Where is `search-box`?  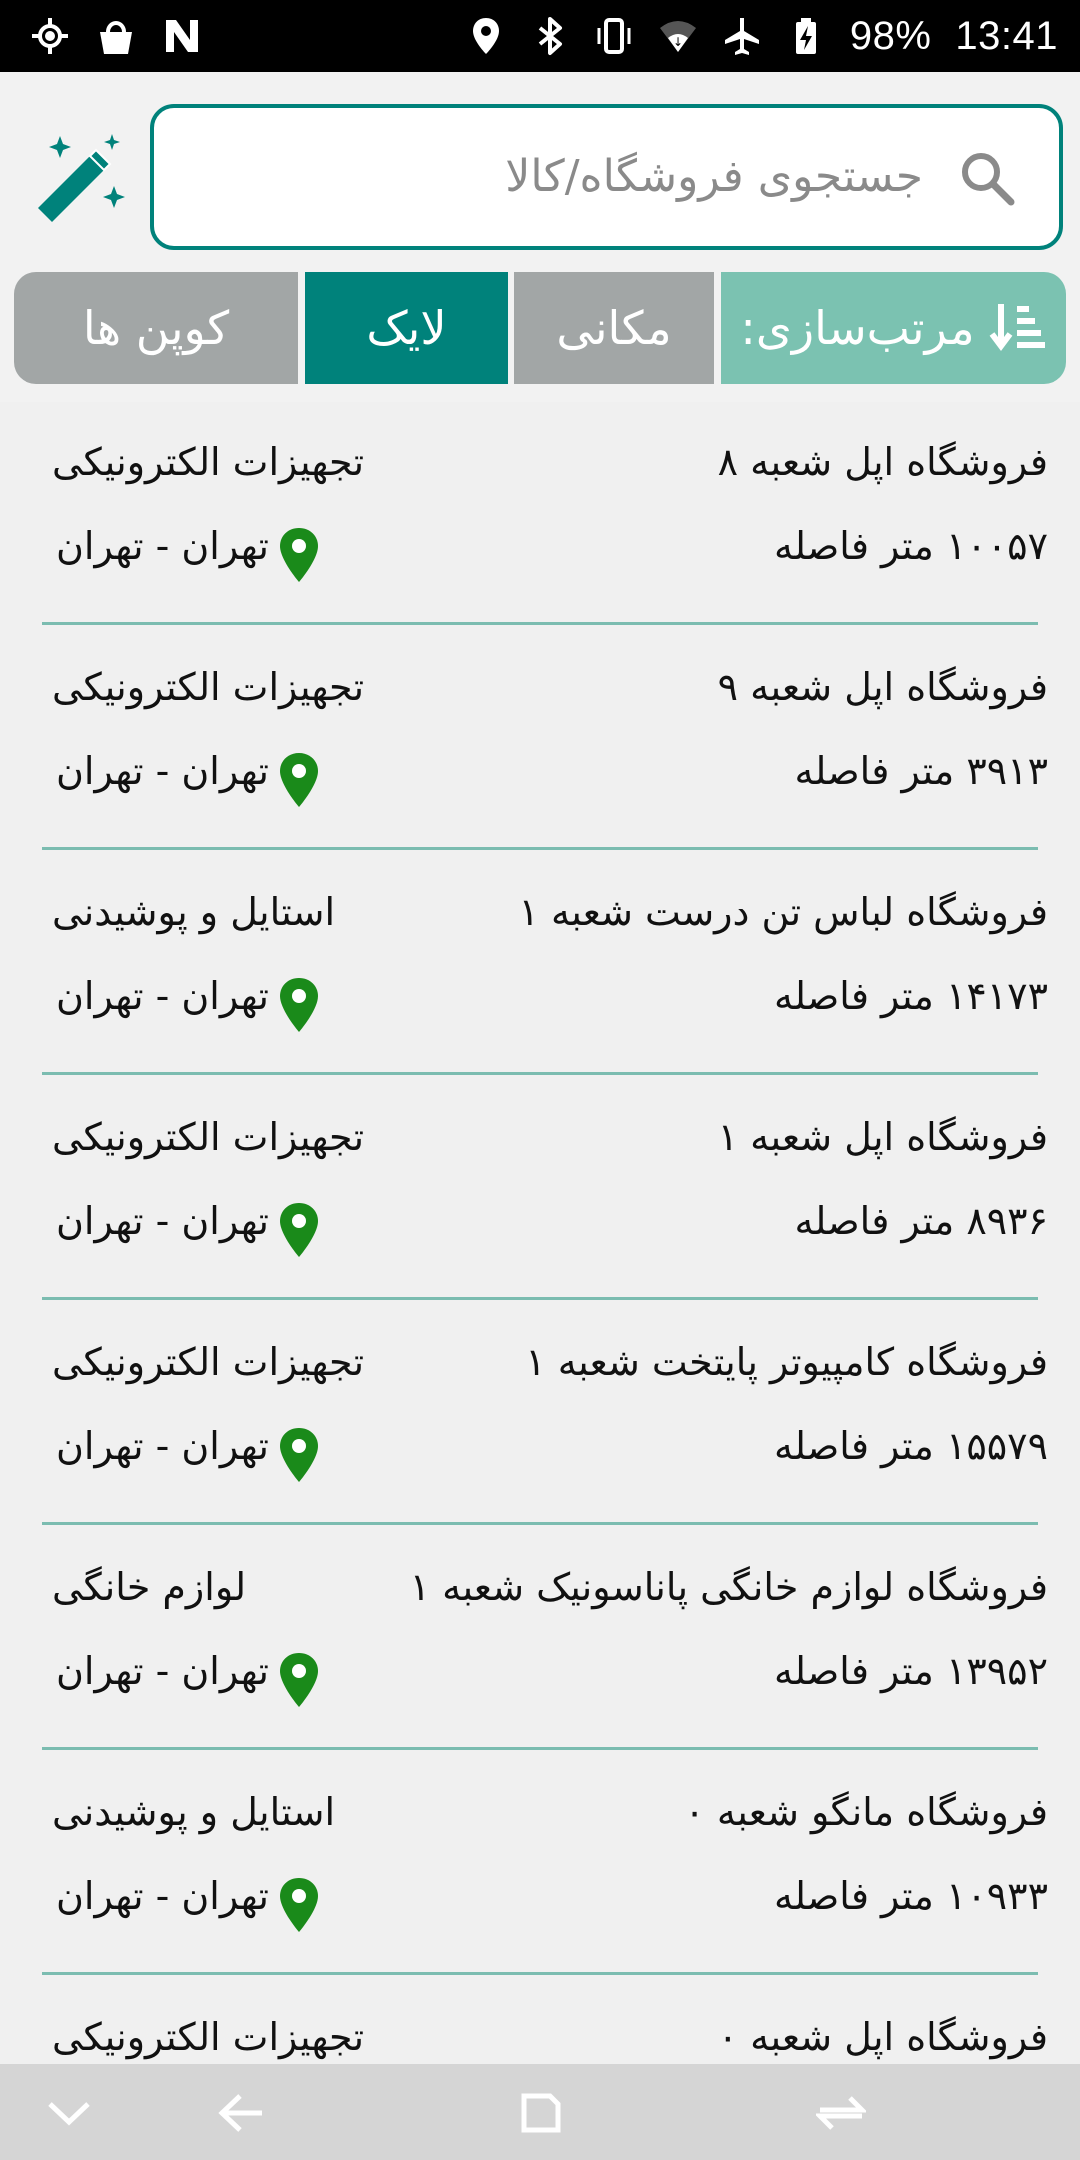 search-box is located at coordinates (606, 177).